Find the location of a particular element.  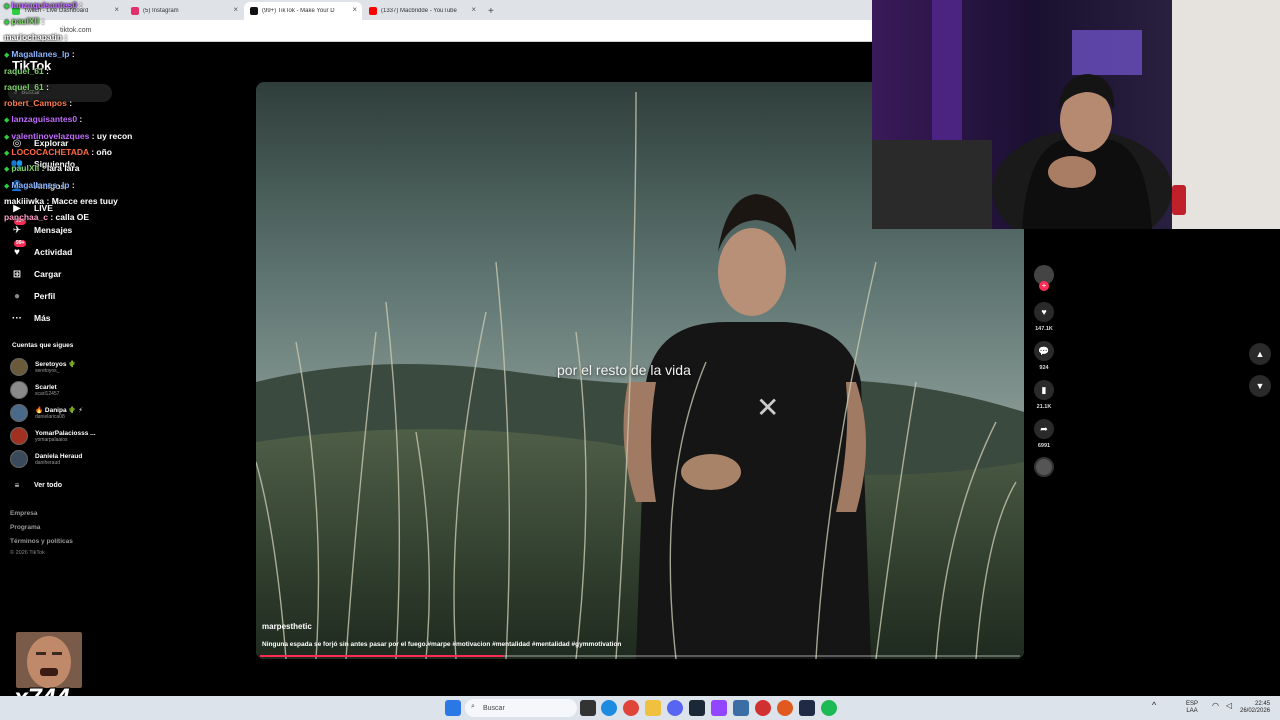

footer-link-empresa: Empresa is located at coordinates (23, 513).